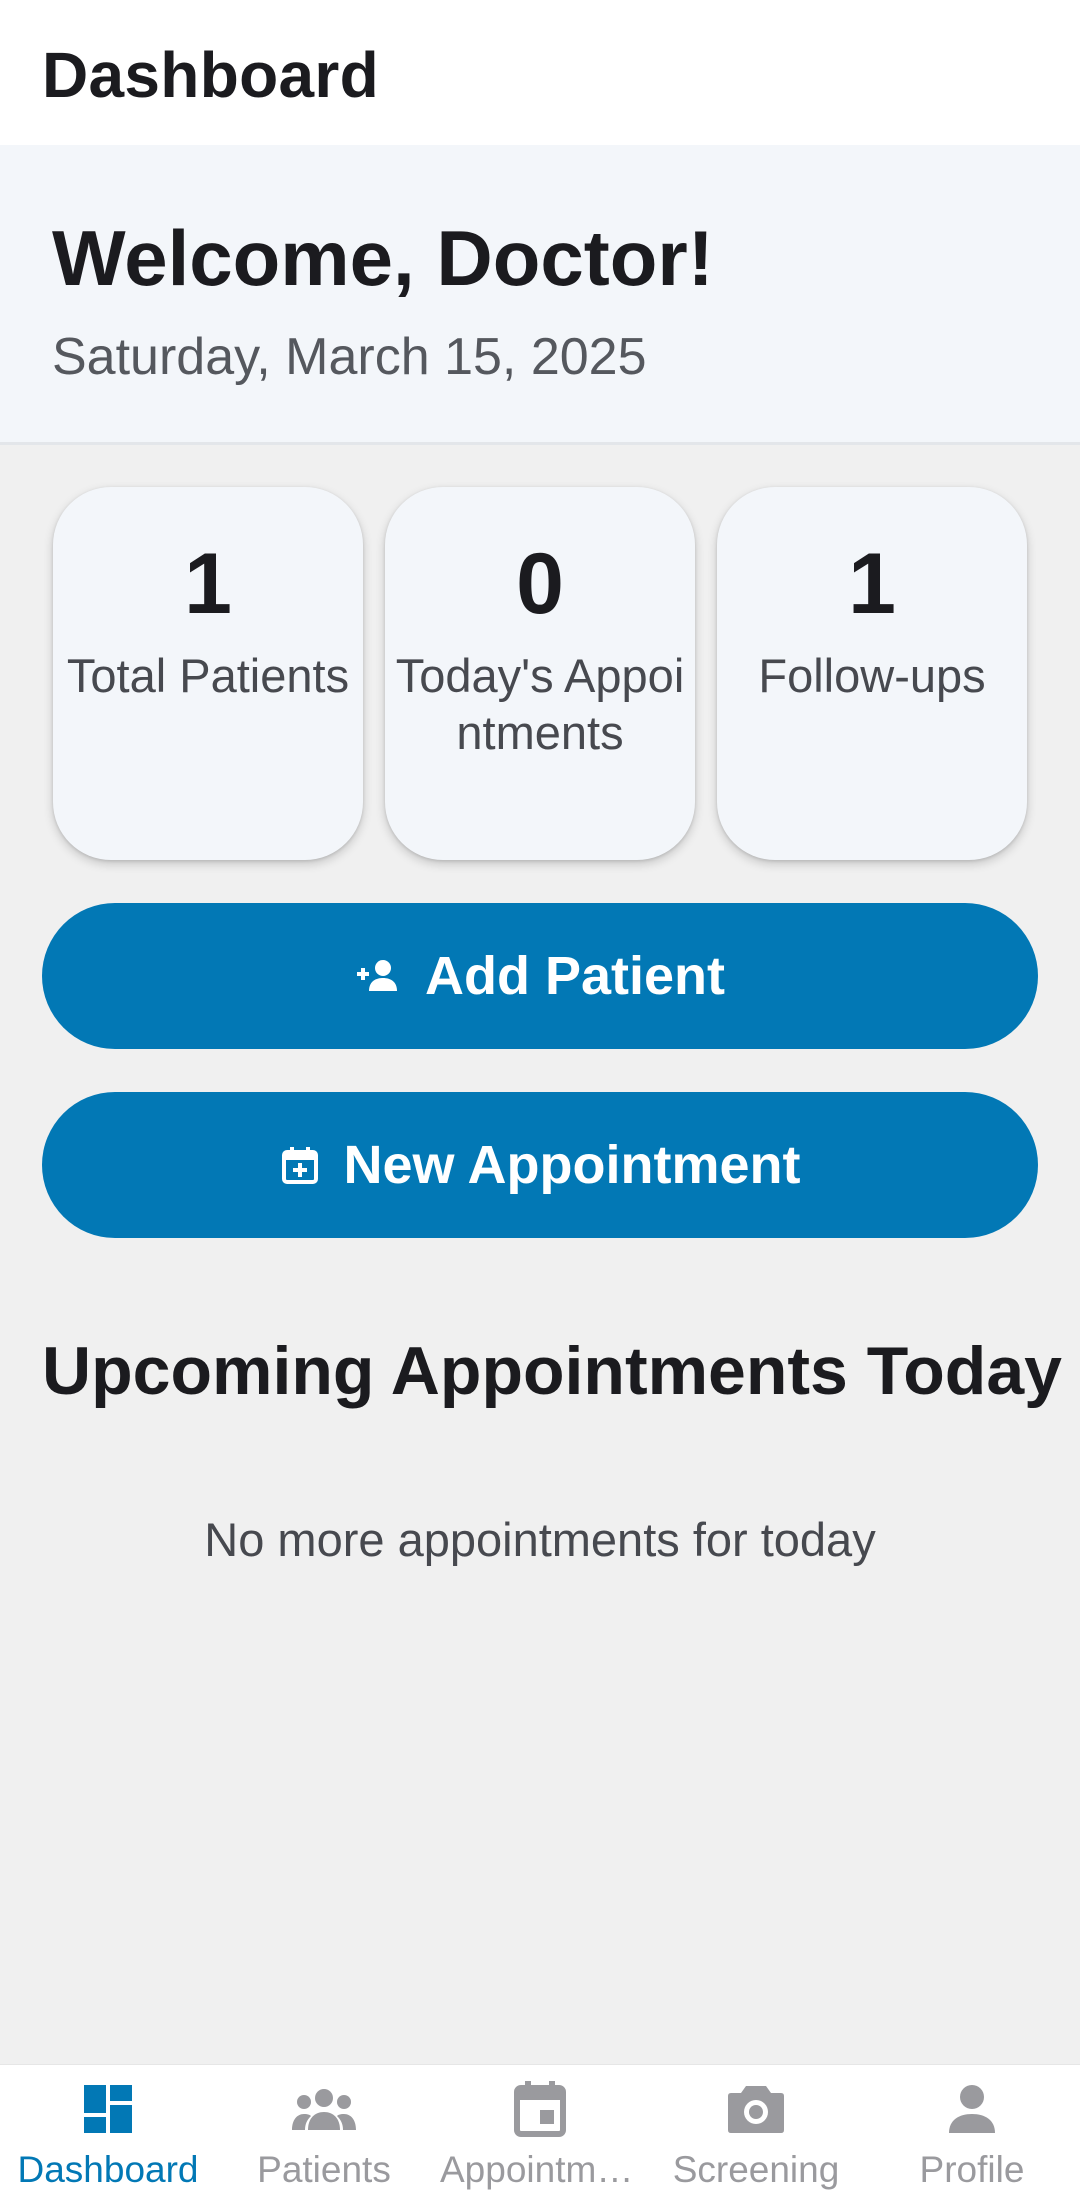 The height and width of the screenshot is (2194, 1080). I want to click on nav-label: Profile, so click(972, 2169).